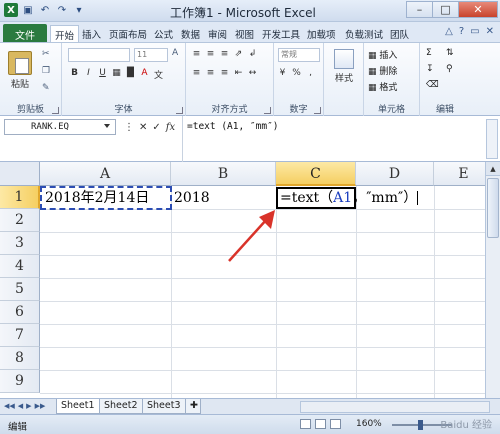 This screenshot has width=500, height=434. Describe the element at coordinates (9, 406) in the screenshot. I see `first-sheet-icon: ◀◀` at that location.